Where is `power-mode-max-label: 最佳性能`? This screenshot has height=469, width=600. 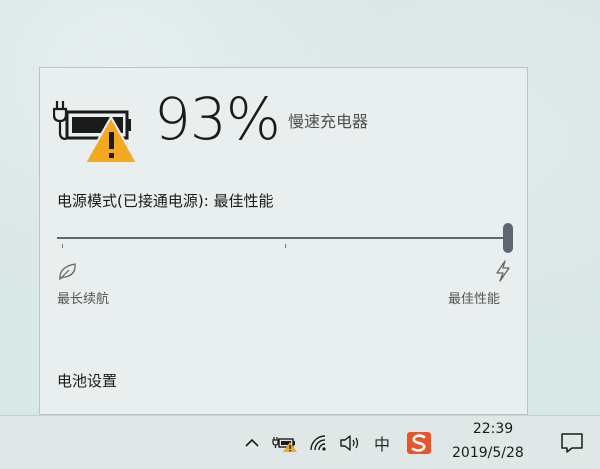 power-mode-max-label: 最佳性能 is located at coordinates (474, 299).